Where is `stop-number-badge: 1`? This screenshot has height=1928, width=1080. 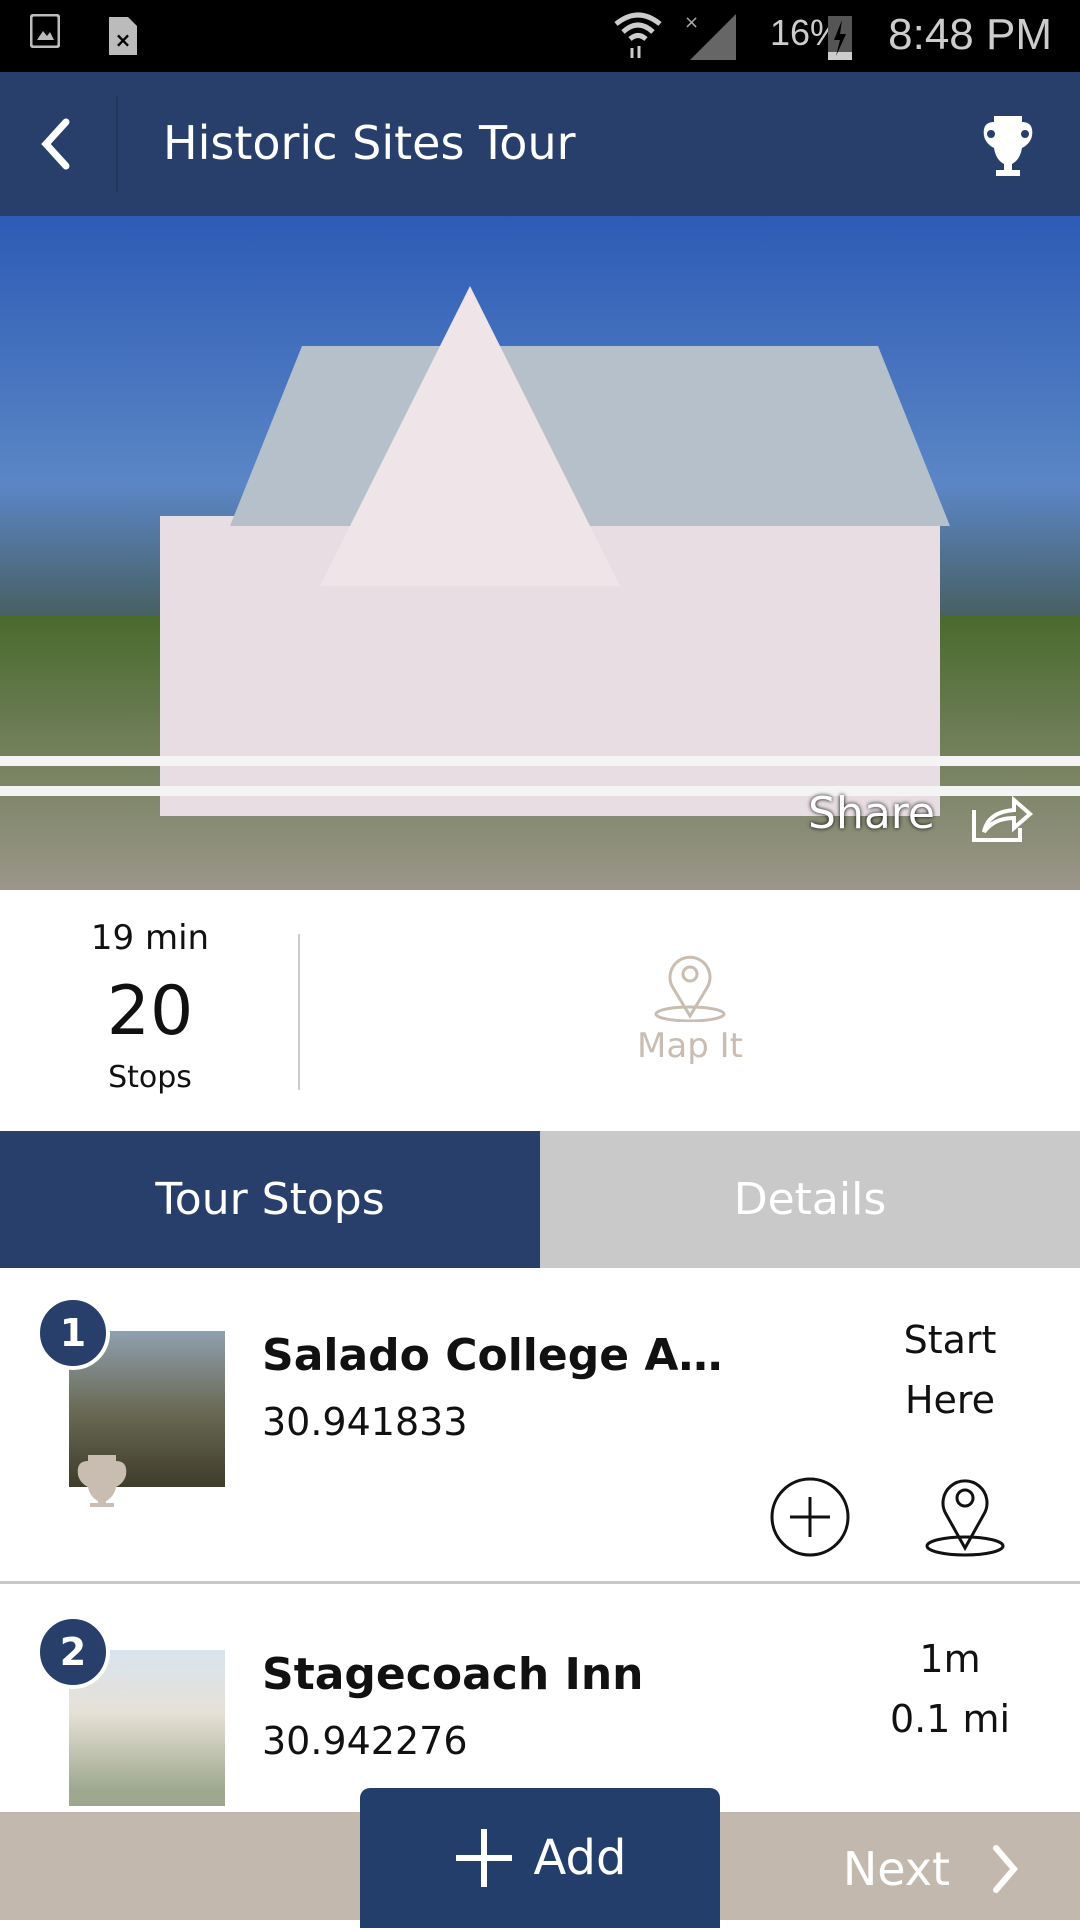 stop-number-badge: 1 is located at coordinates (73, 1333).